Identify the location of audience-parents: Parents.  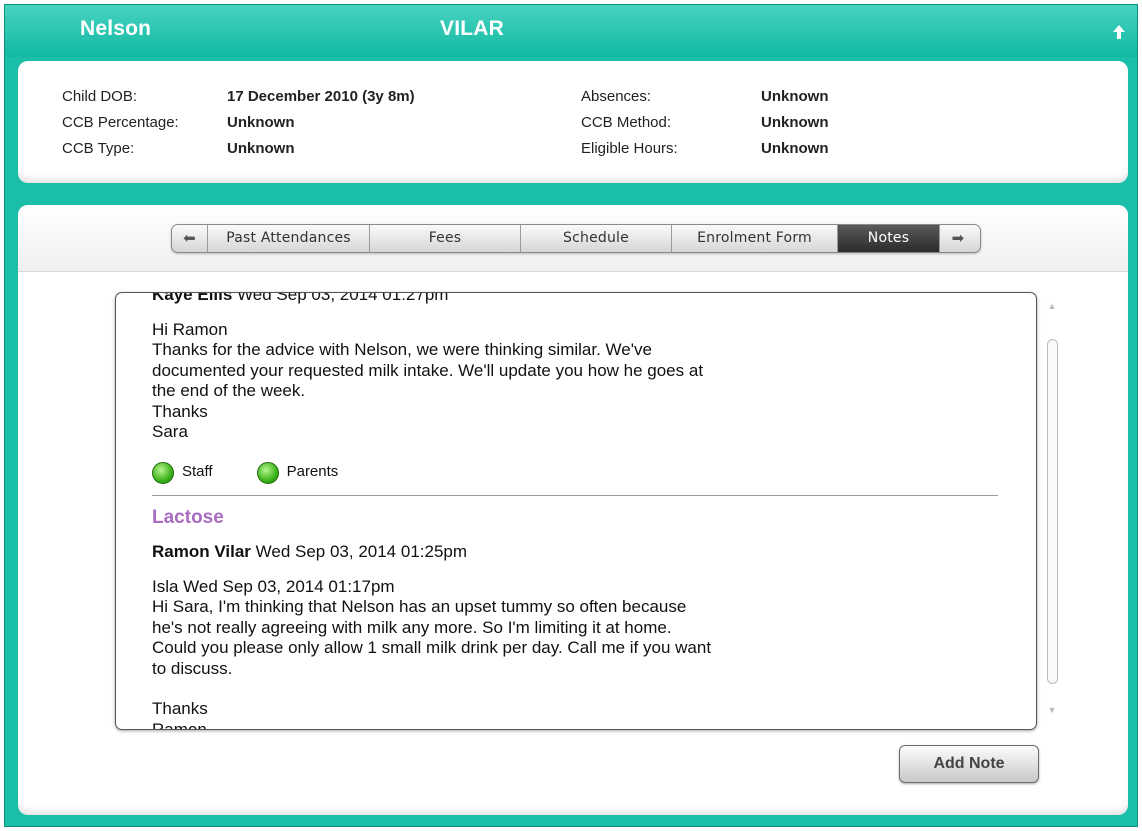
(297, 472).